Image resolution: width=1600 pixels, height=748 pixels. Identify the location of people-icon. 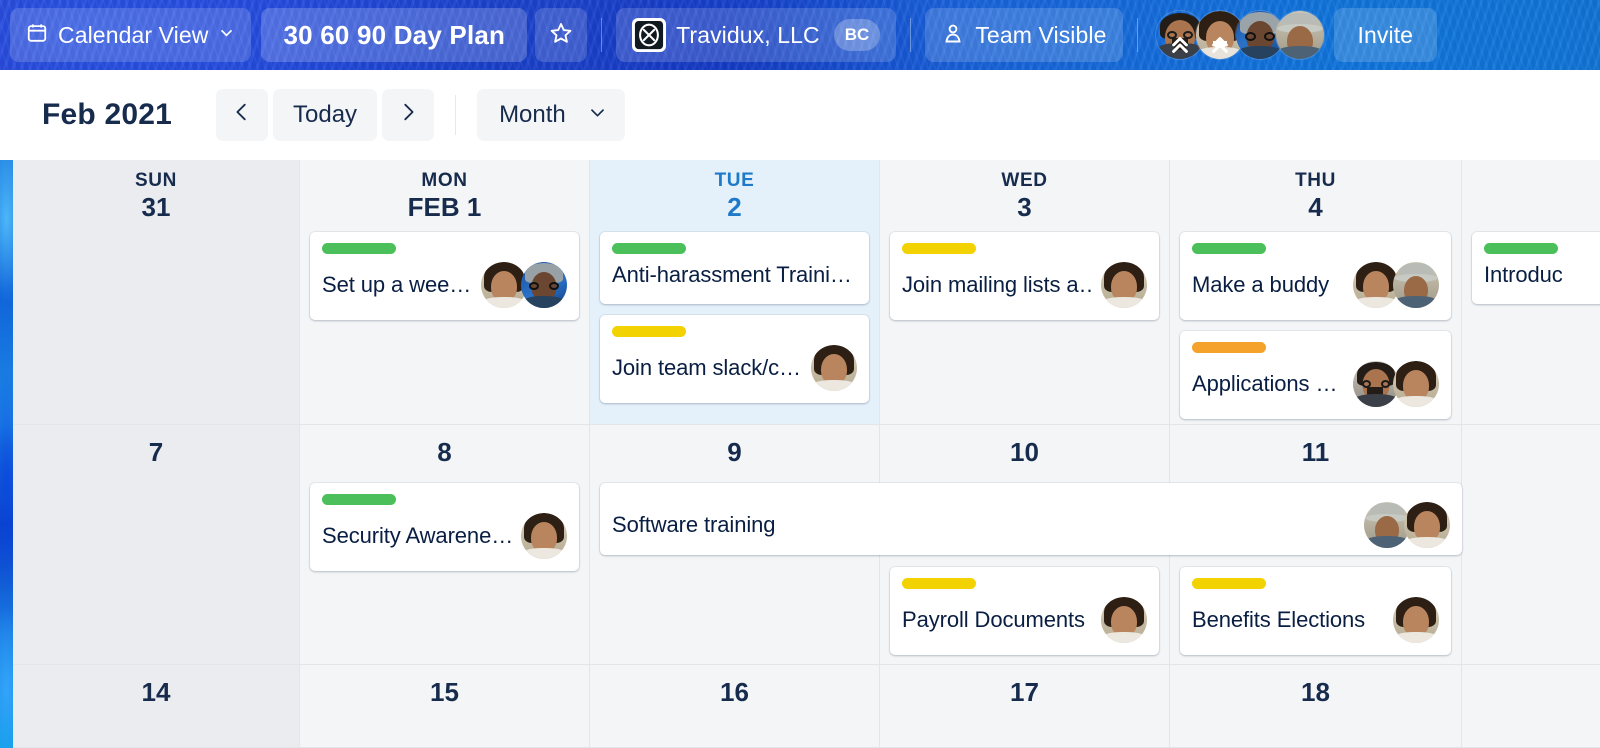
(953, 35).